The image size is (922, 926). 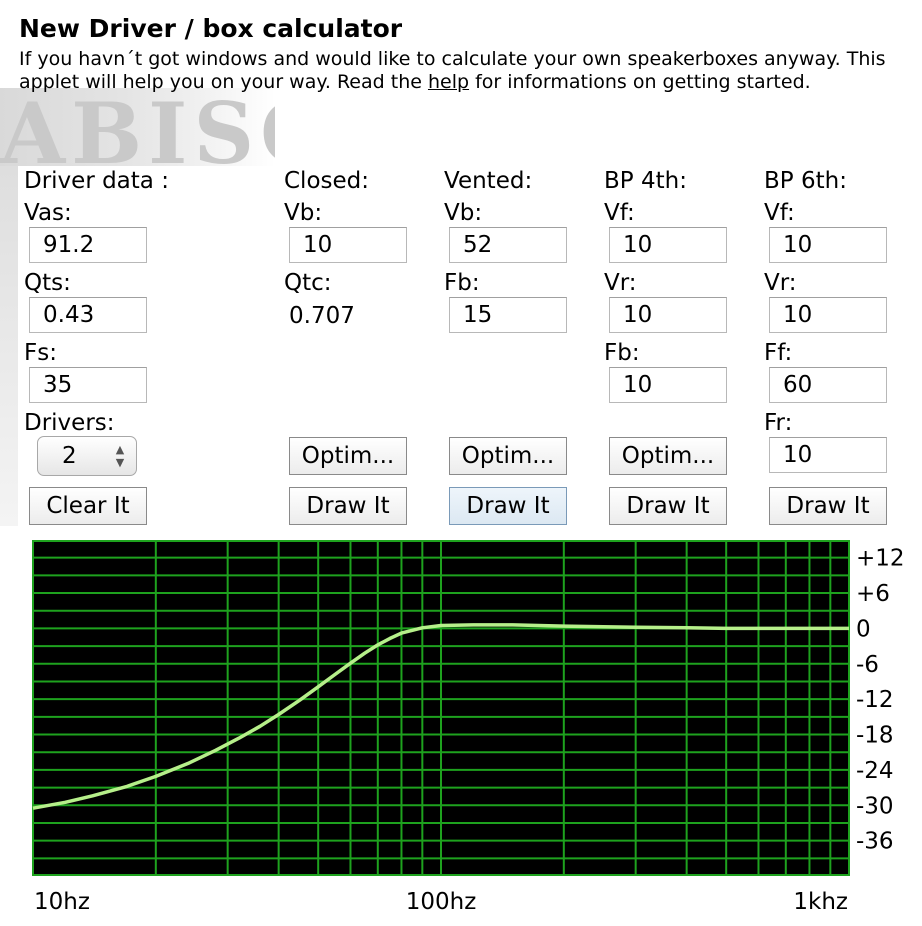 What do you see at coordinates (47, 283) in the screenshot?
I see `qts-label: Qts:` at bounding box center [47, 283].